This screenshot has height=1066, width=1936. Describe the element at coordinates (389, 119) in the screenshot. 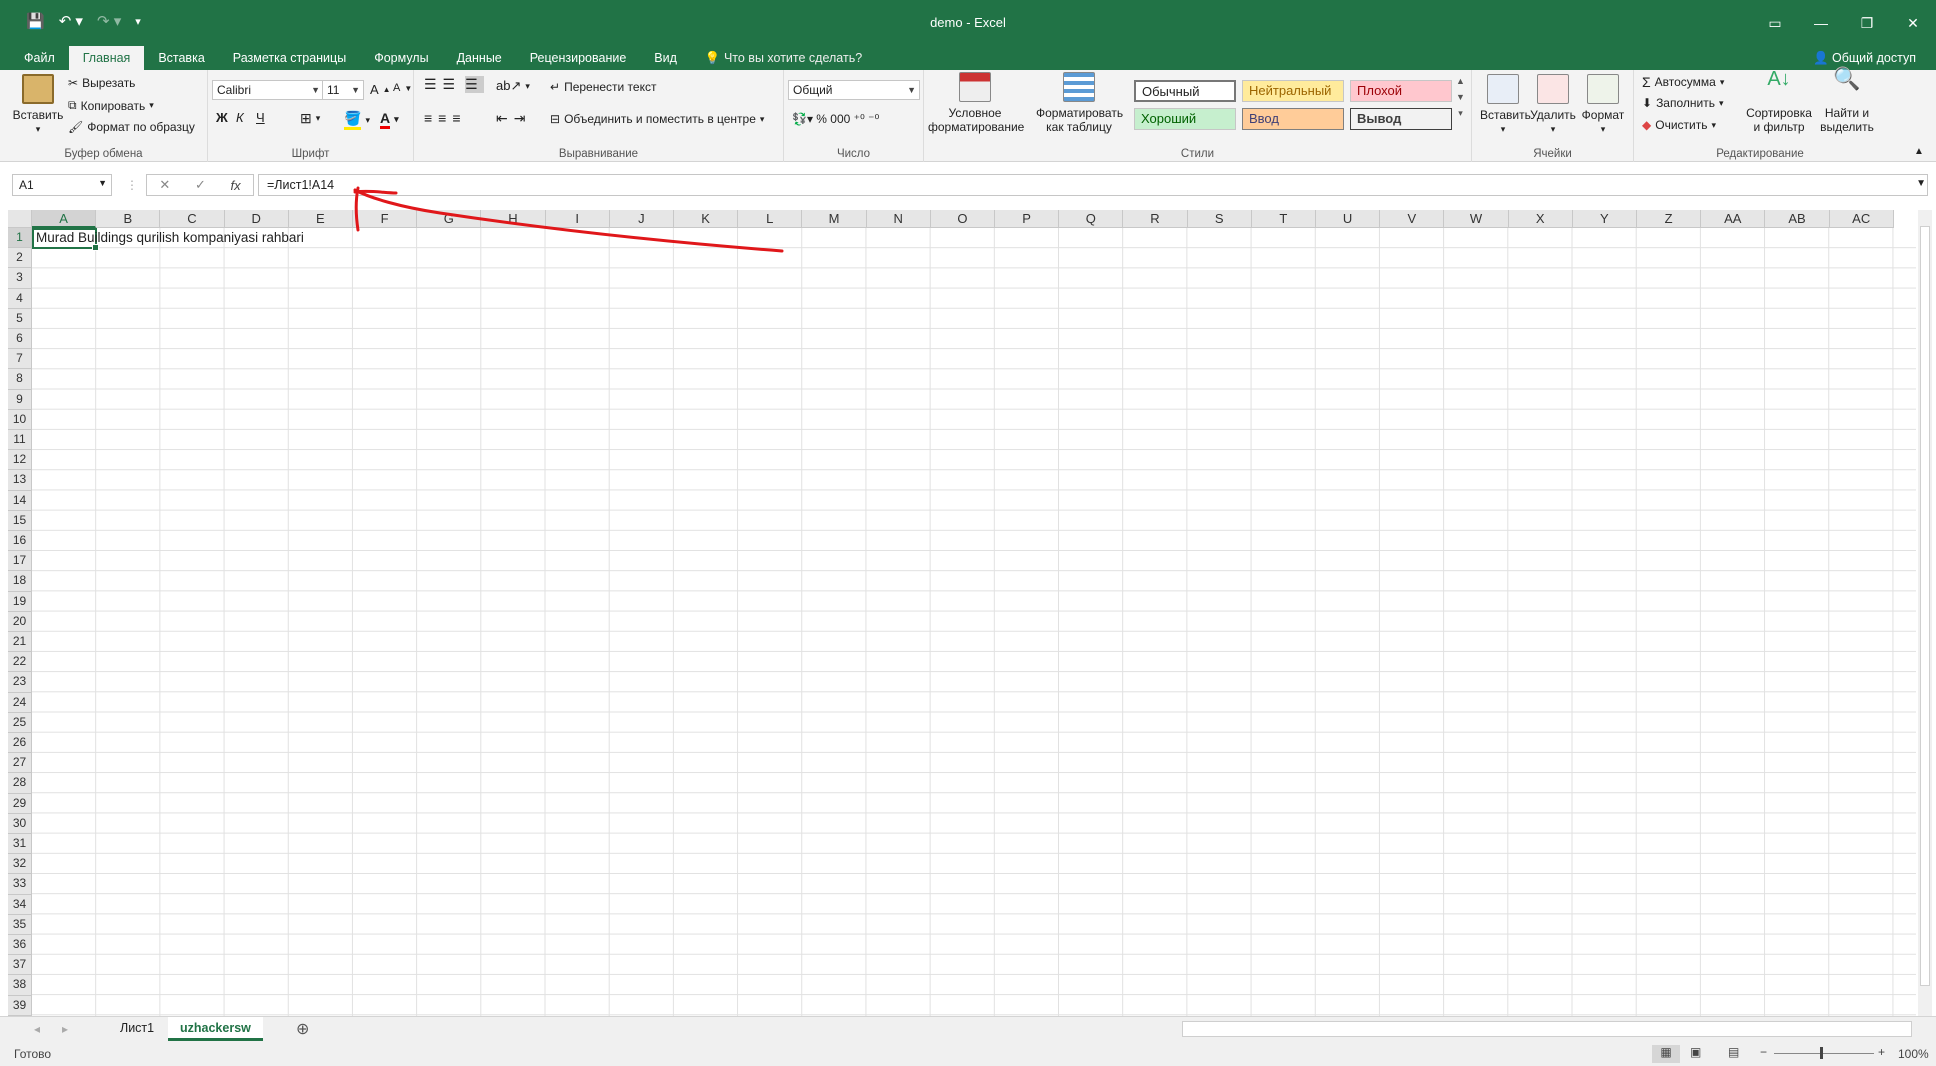

I see `font-color-icon: A ▾` at that location.